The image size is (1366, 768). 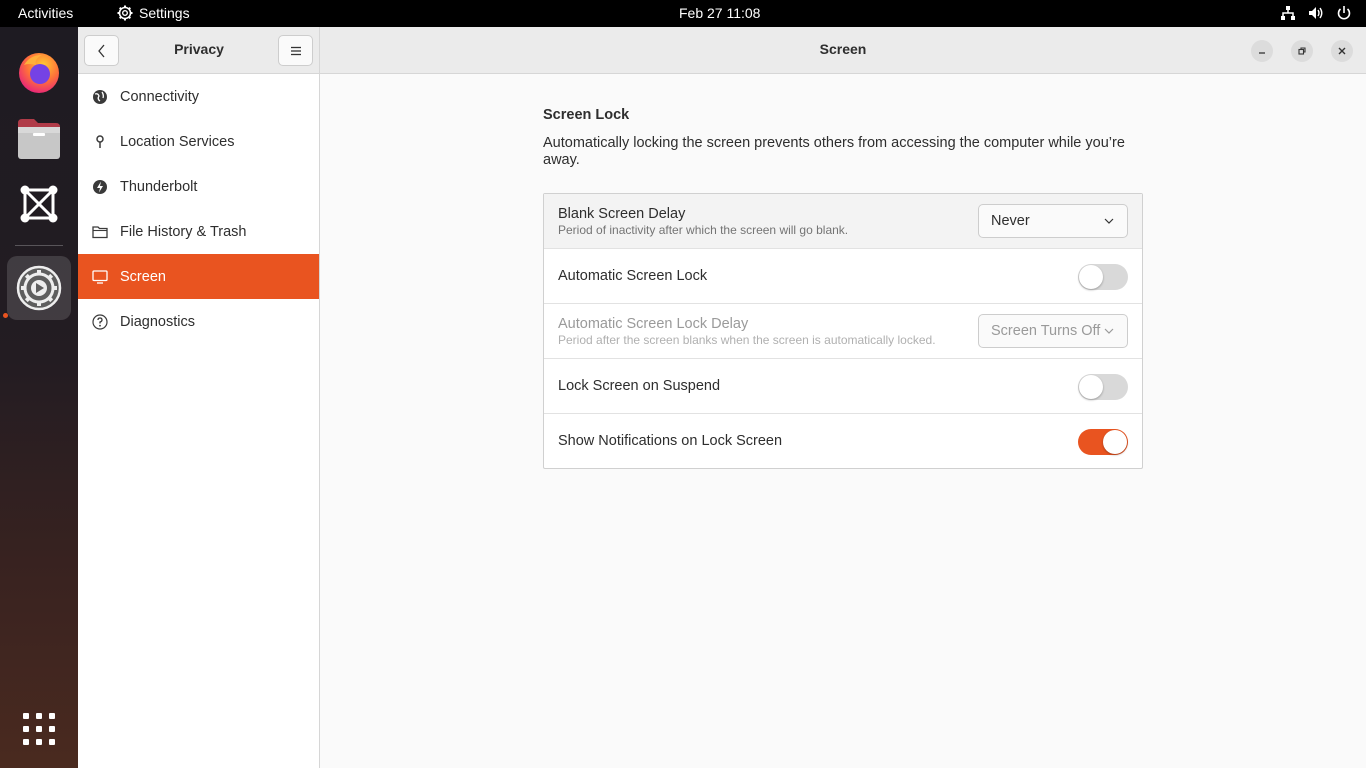 I want to click on sidebar-item-connectivity: Connectivity, so click(x=198, y=96).